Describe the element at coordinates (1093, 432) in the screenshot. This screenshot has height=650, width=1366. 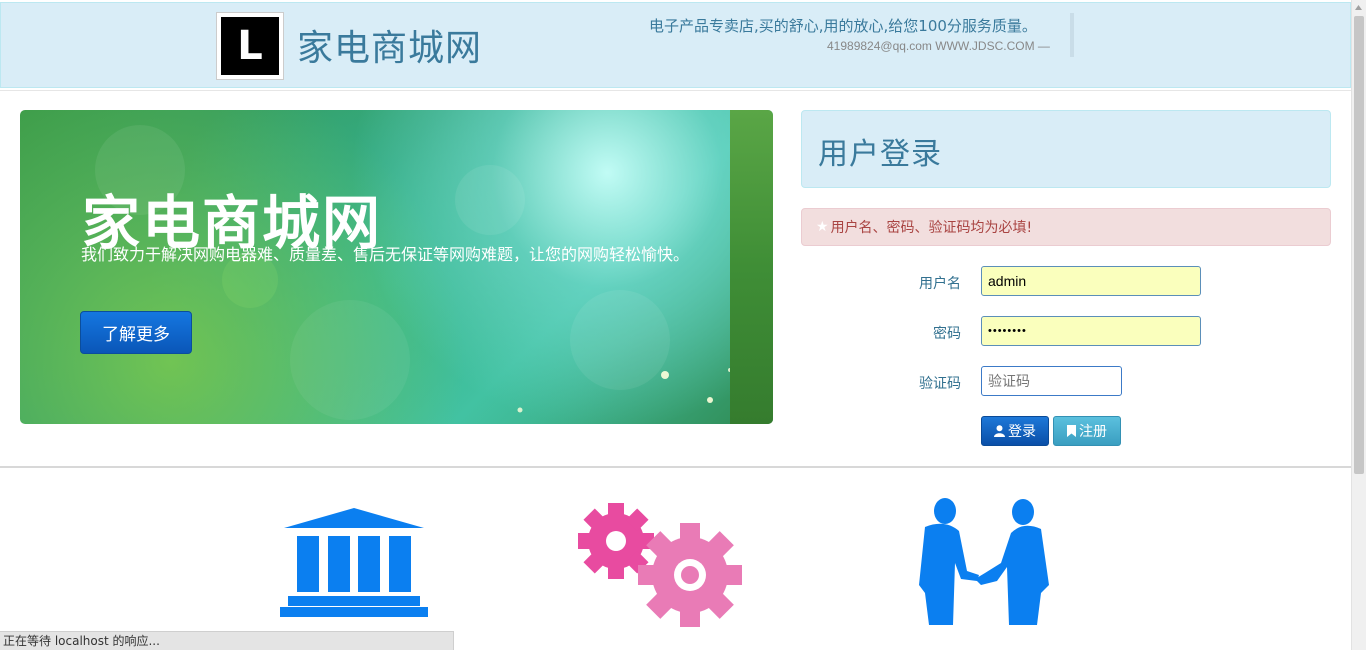
I see `register-button-label: 注册` at that location.